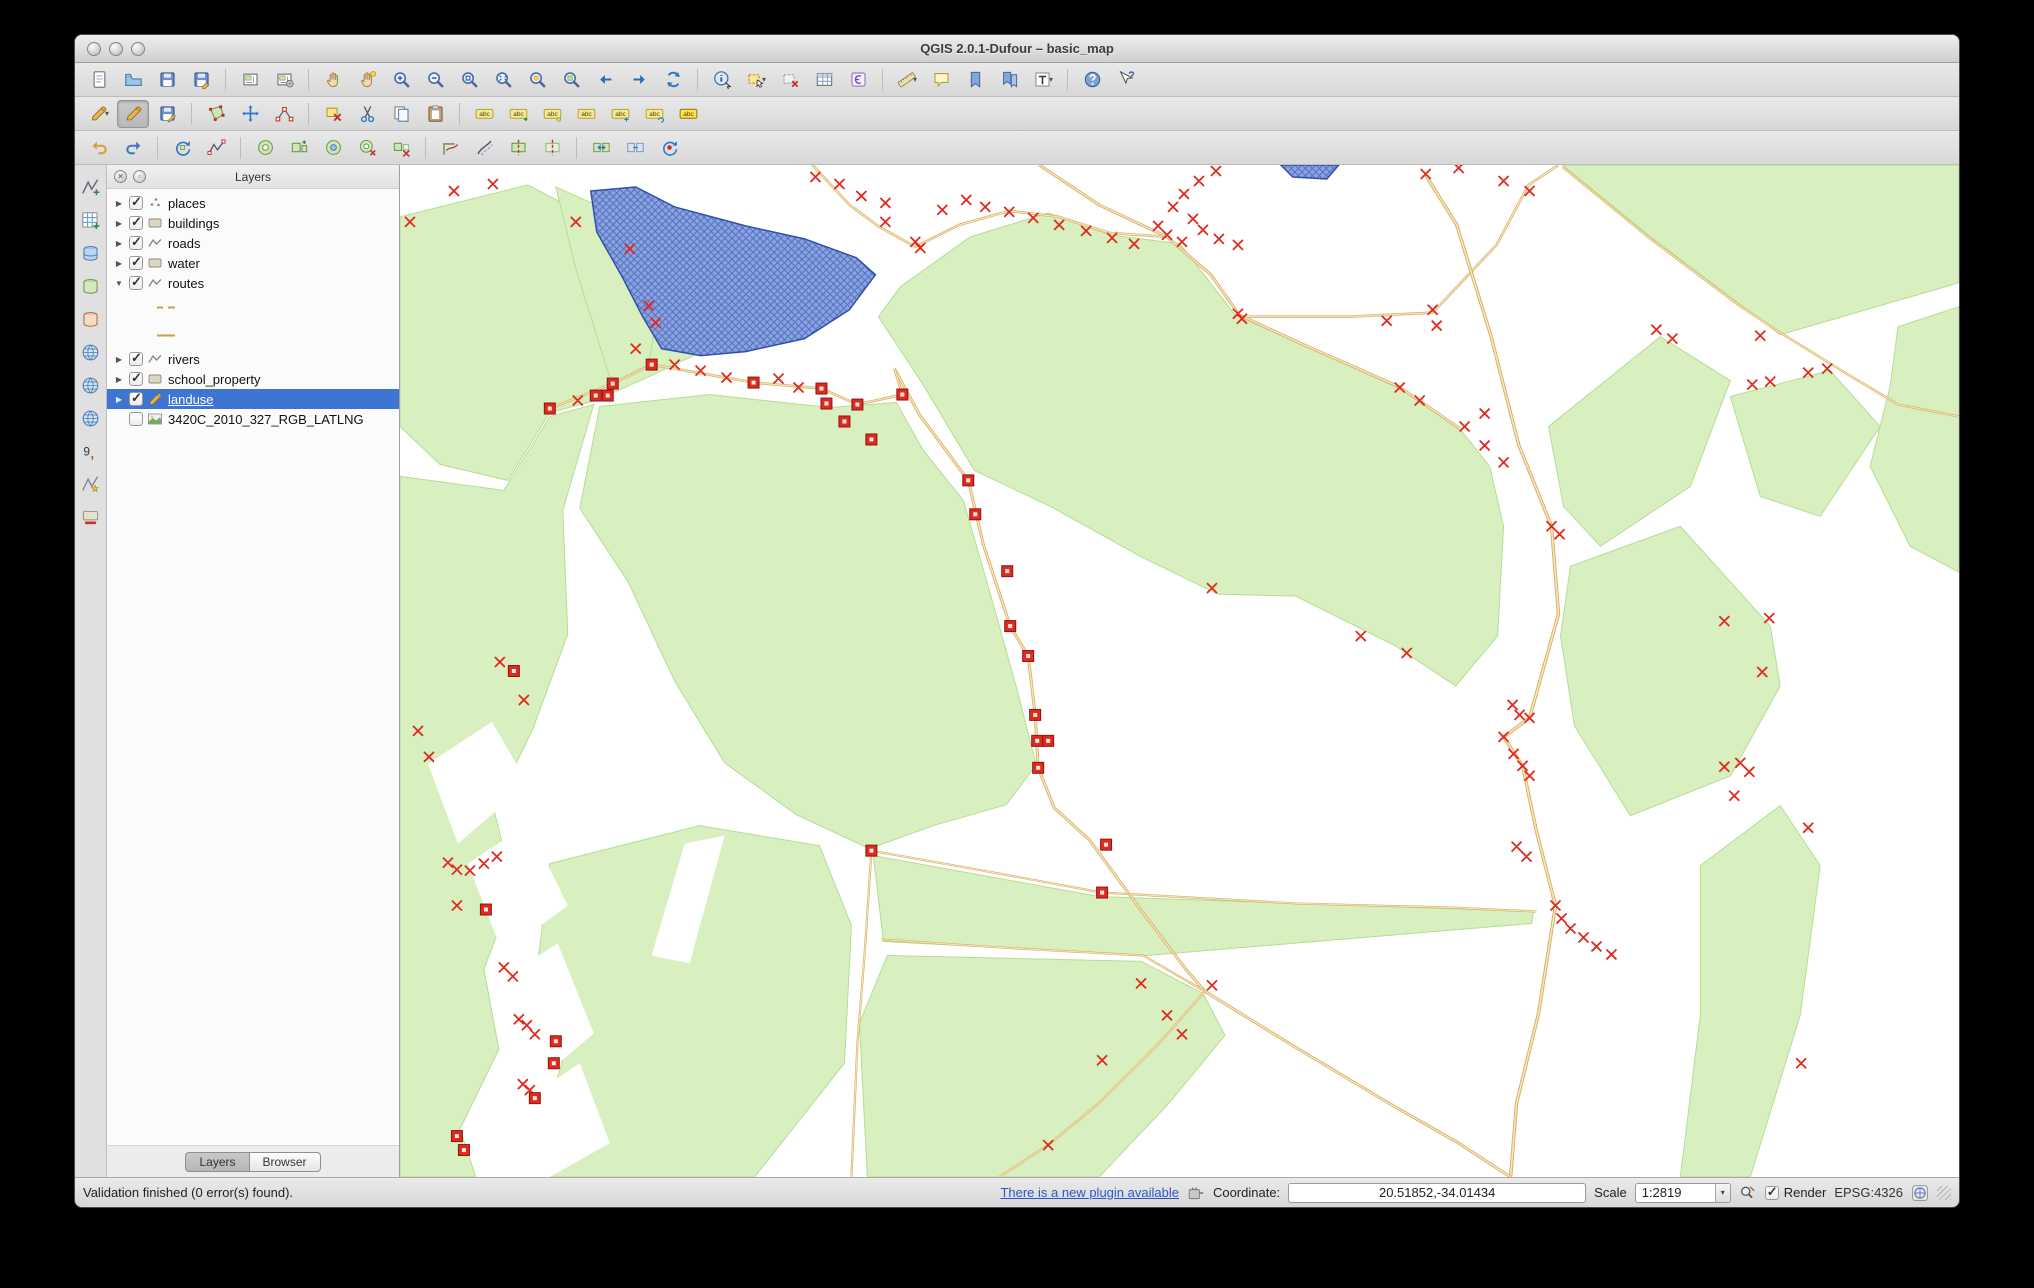 The width and height of the screenshot is (2034, 1288). What do you see at coordinates (537, 80) in the screenshot?
I see `zoom-to-selection-button` at bounding box center [537, 80].